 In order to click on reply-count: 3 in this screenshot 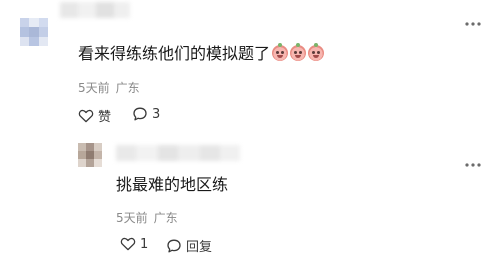, I will do `click(156, 114)`.